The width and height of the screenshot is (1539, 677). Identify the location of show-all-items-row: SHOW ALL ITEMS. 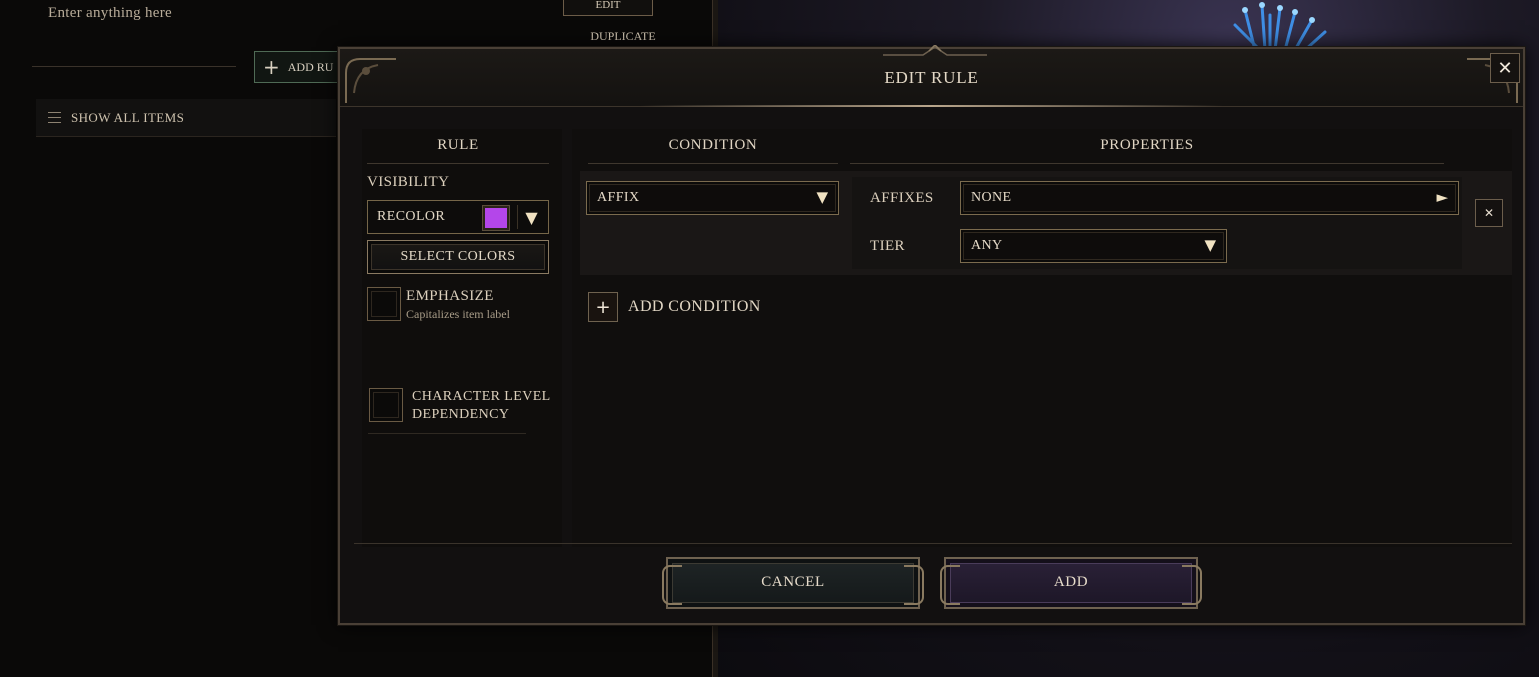
(186, 118).